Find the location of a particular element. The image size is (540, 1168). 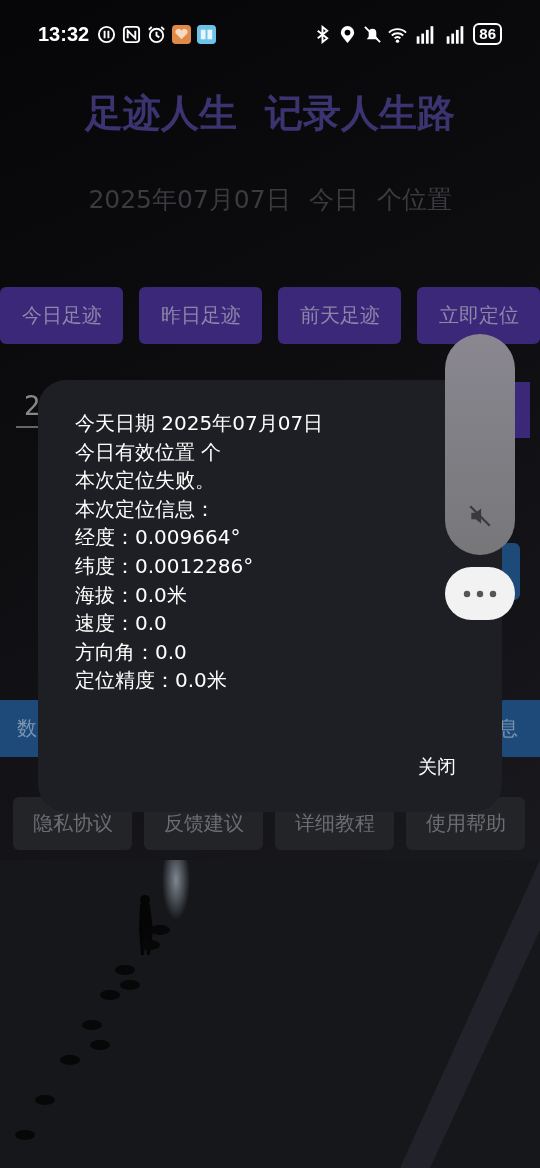

info-line: 本次定位信息： is located at coordinates (145, 509).